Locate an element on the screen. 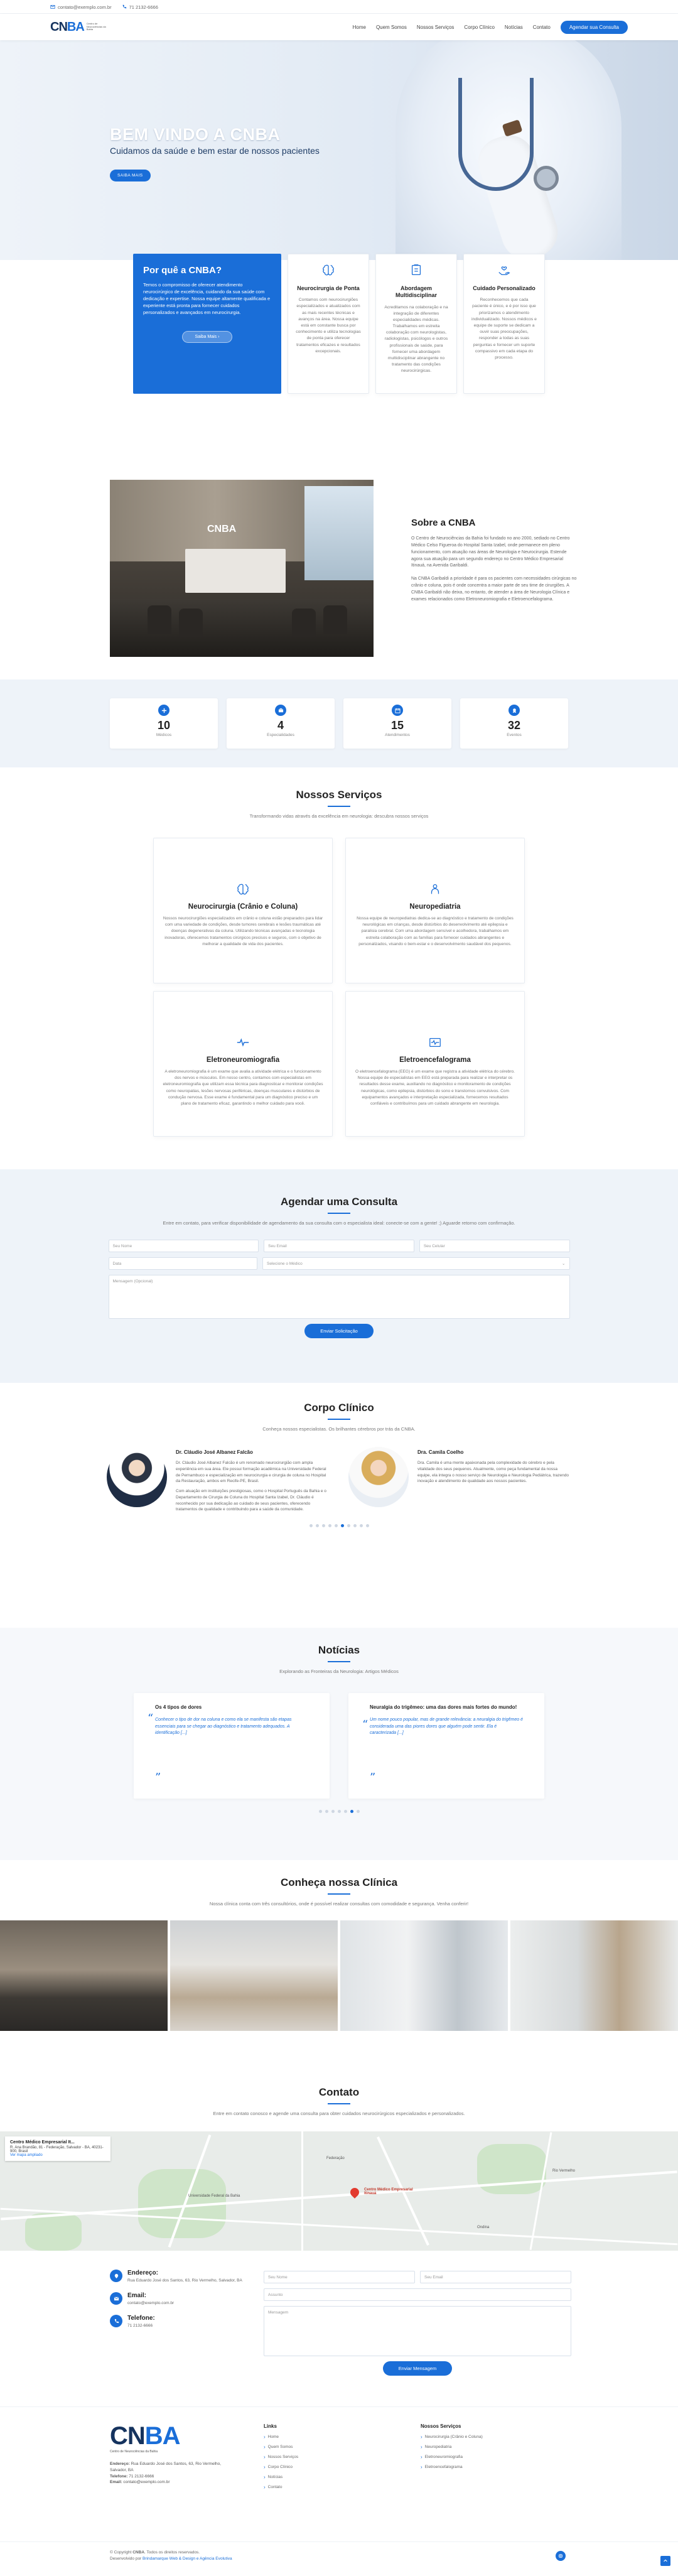 The image size is (678, 2576). about-title: Sobre a CNBA is located at coordinates (443, 522).